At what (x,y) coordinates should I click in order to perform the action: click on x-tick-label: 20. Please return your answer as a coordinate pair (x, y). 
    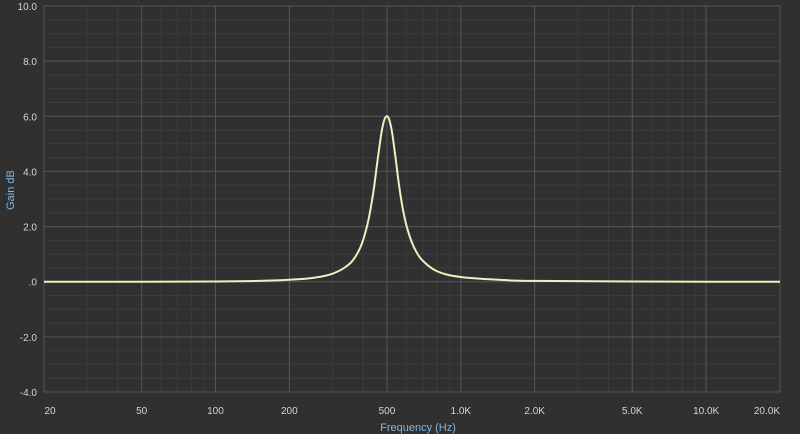
    Looking at the image, I should click on (50, 411).